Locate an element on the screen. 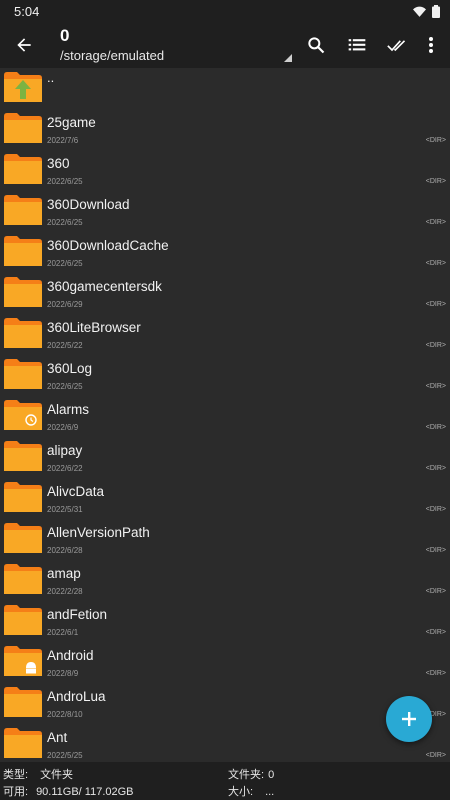  folder-count-label: 文件夹: is located at coordinates (246, 775).